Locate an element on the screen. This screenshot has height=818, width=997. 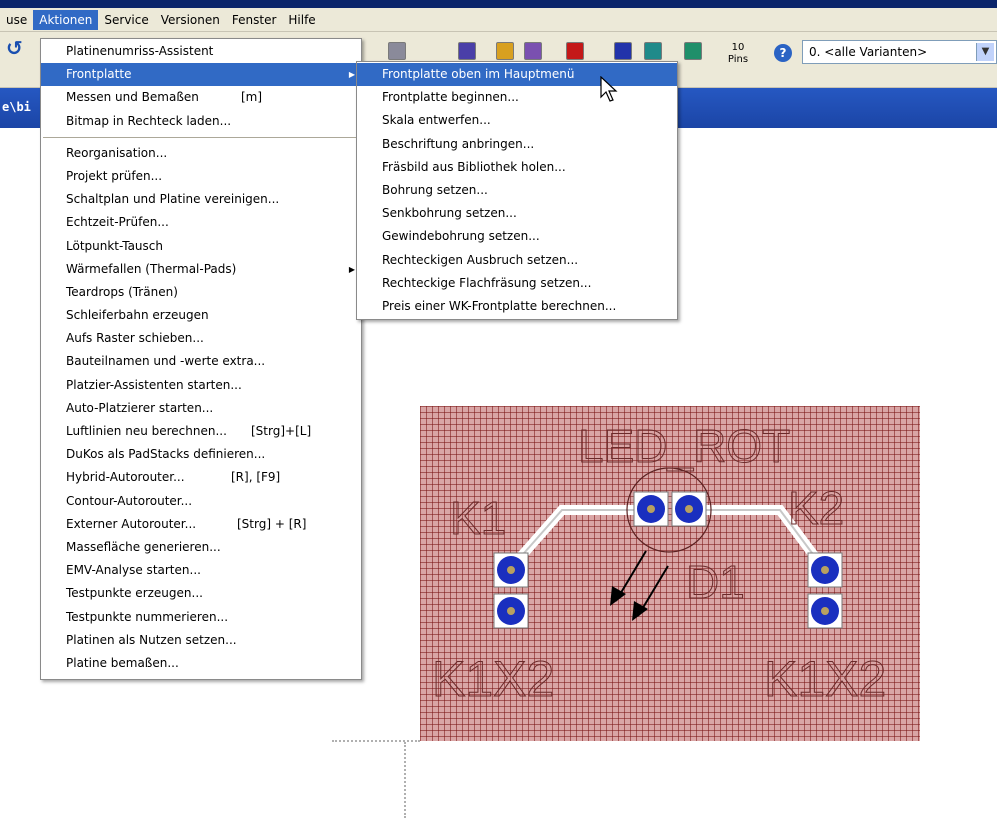
k2-label: K2 is located at coordinates (816, 508).